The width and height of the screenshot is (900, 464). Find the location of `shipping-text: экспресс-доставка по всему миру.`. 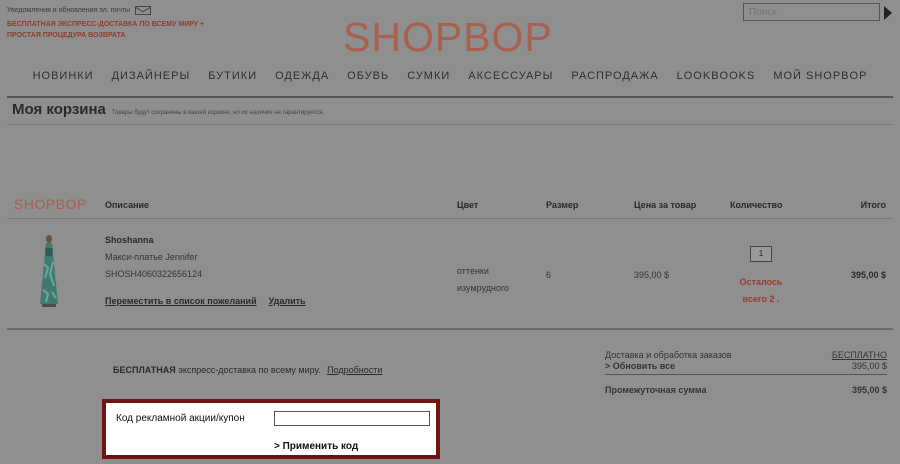

shipping-text: экспресс-доставка по всему миру. is located at coordinates (249, 370).